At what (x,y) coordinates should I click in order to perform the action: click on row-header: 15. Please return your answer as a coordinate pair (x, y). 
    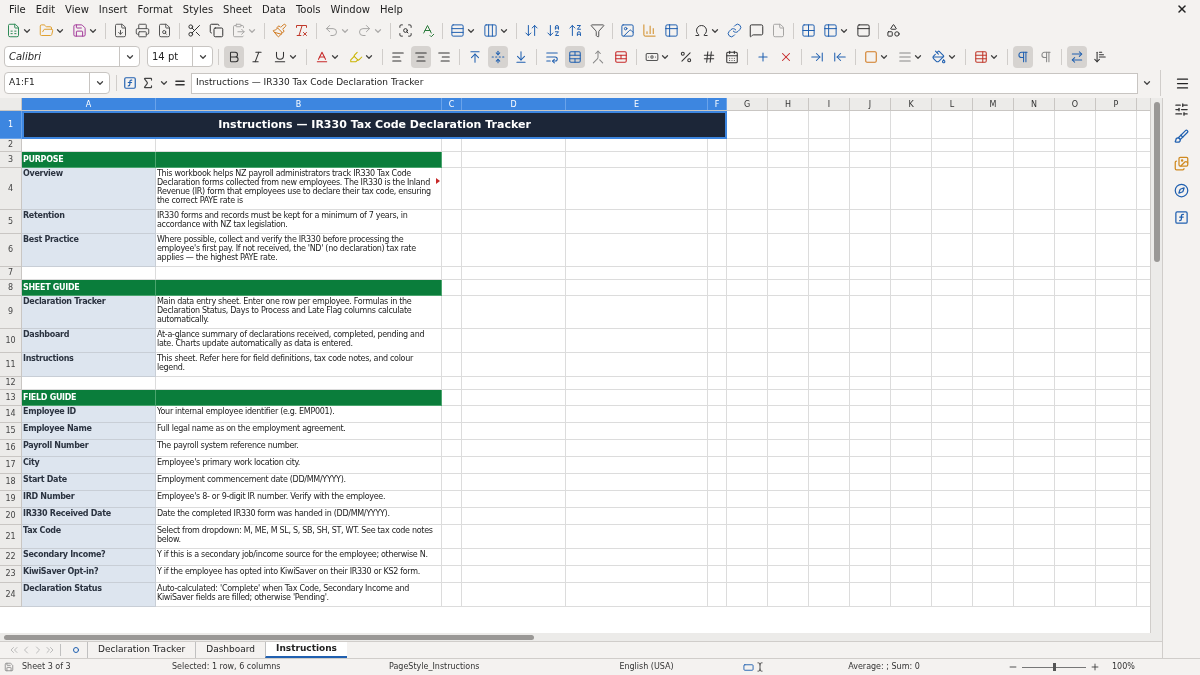
    Looking at the image, I should click on (11, 431).